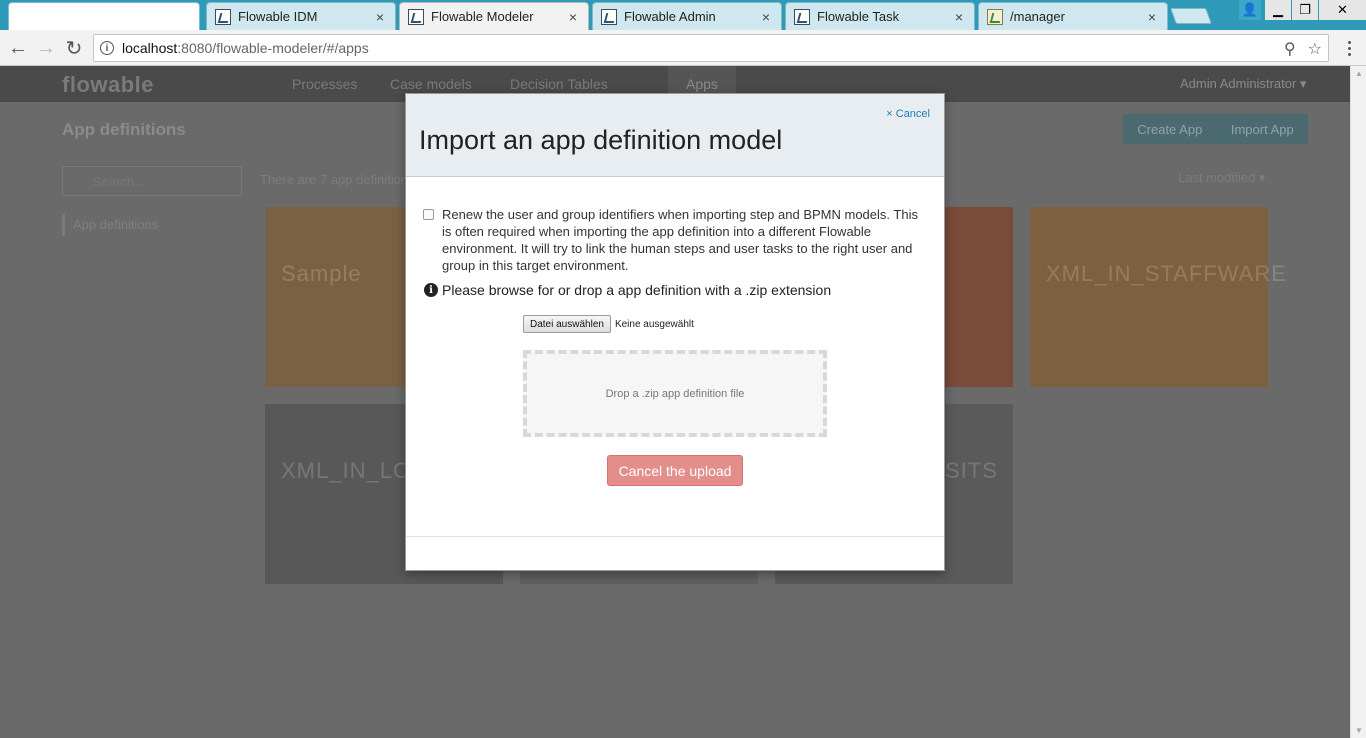 The width and height of the screenshot is (1366, 738). I want to click on choose-file-button: Datei auswählen, so click(567, 324).